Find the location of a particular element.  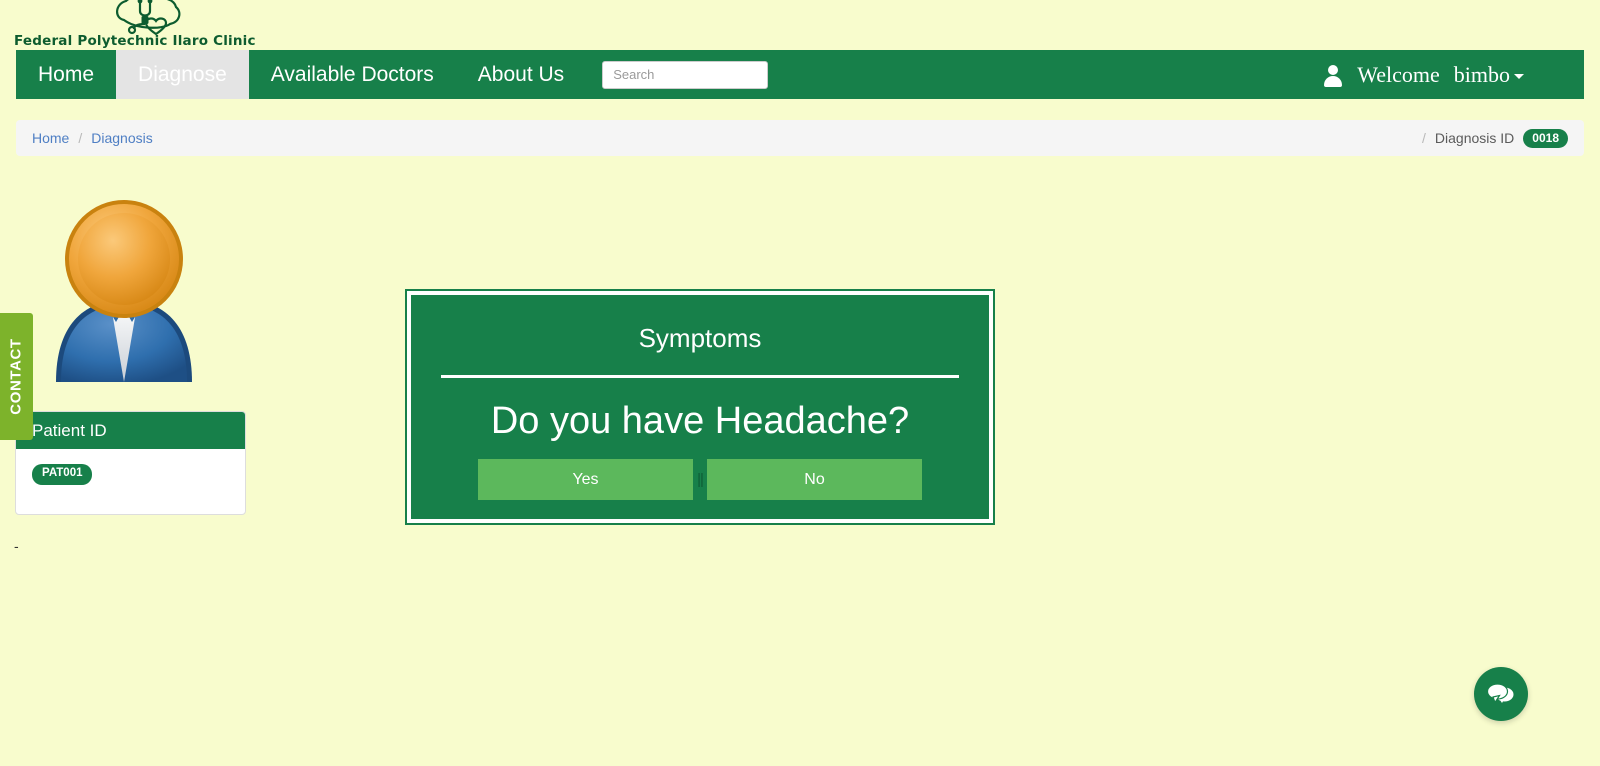

nav-search-container is located at coordinates (677, 74).